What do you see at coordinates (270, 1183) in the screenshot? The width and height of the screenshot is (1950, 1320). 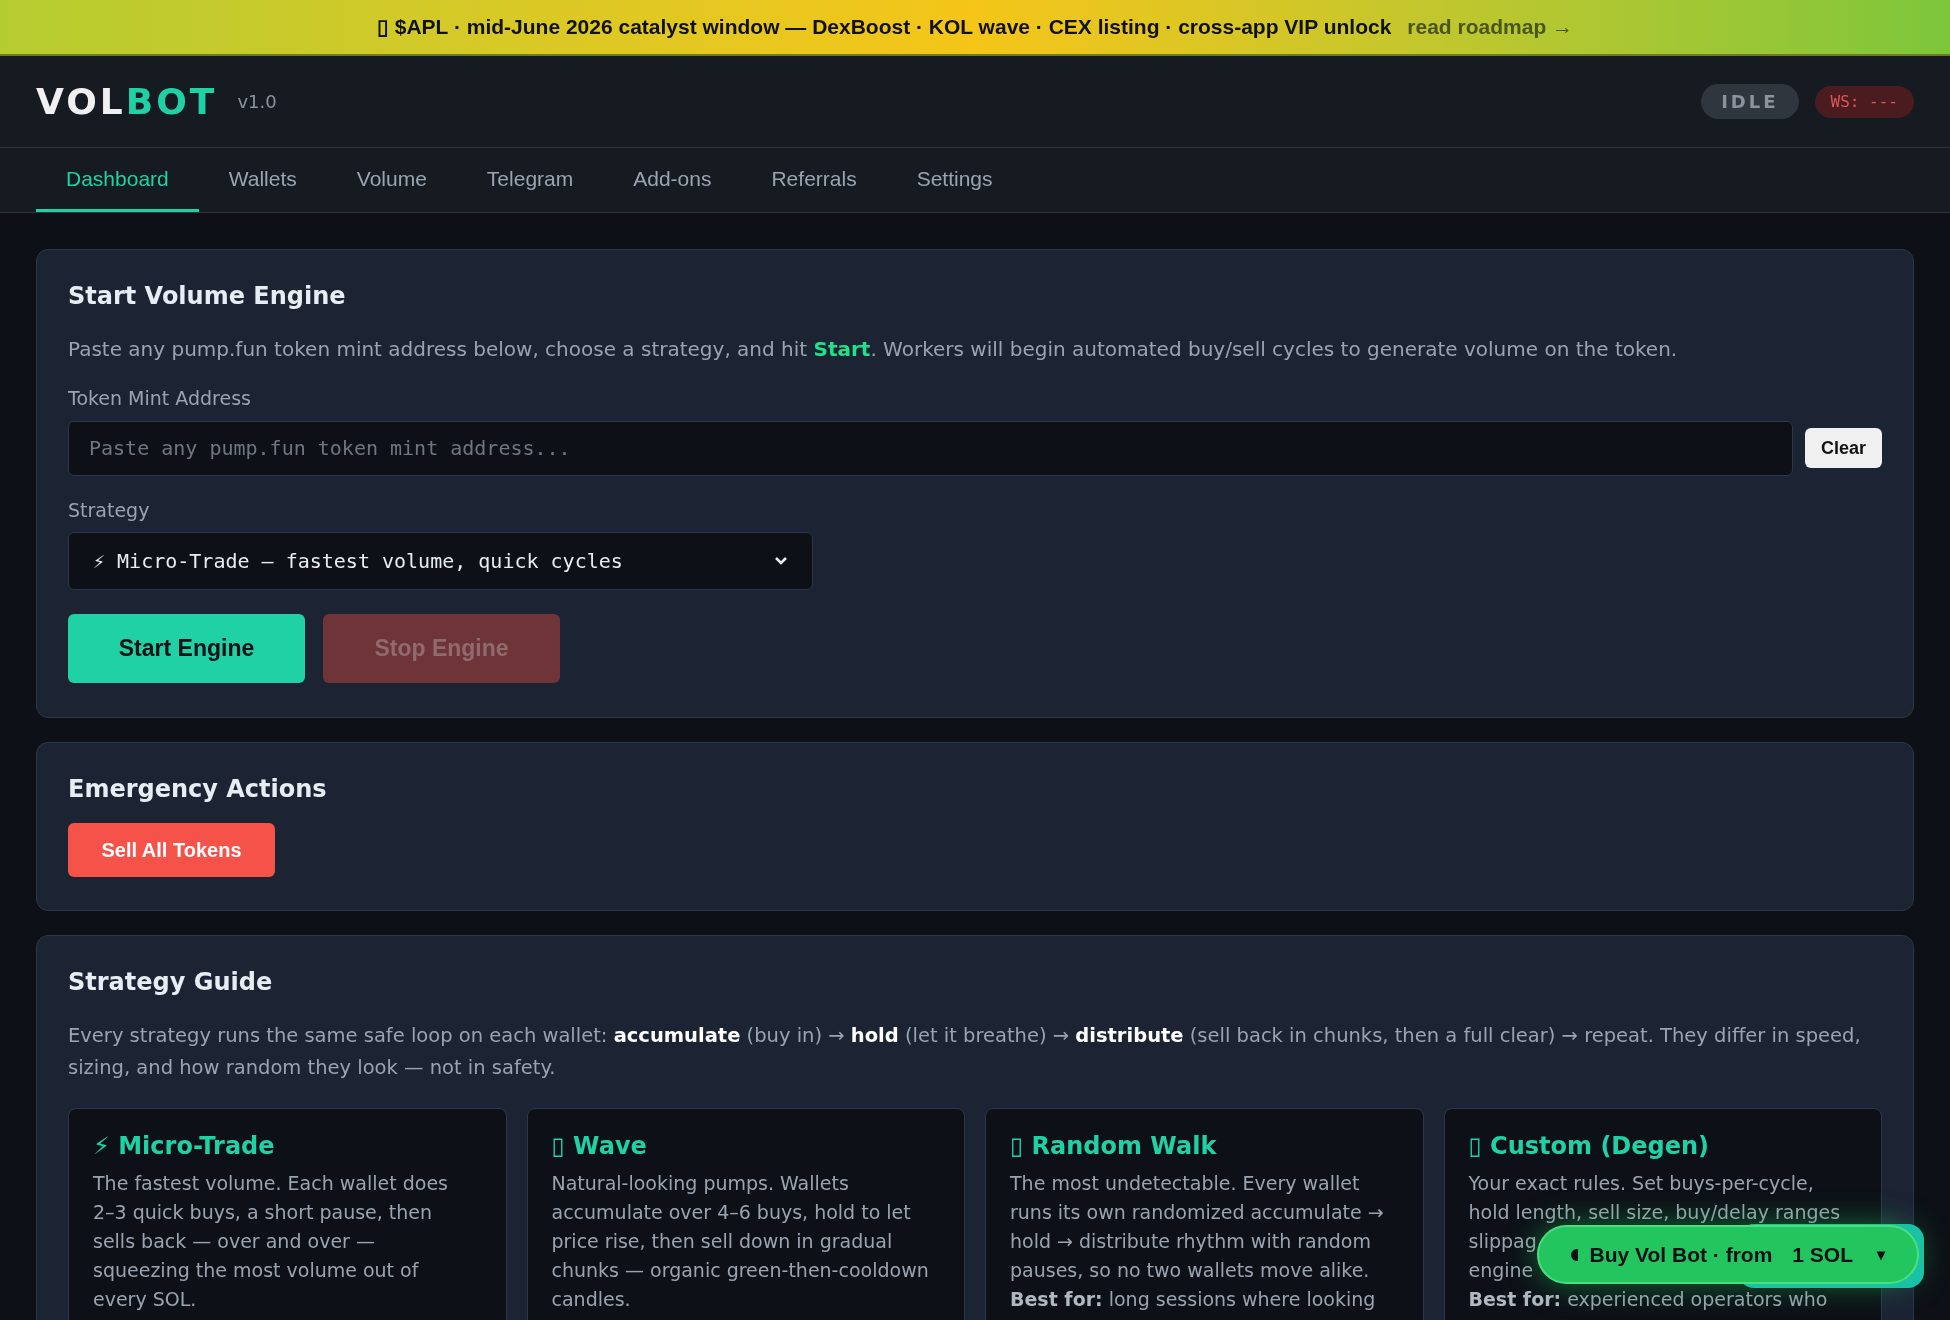 I see `card-description: The fastest volume. Each wallet does` at bounding box center [270, 1183].